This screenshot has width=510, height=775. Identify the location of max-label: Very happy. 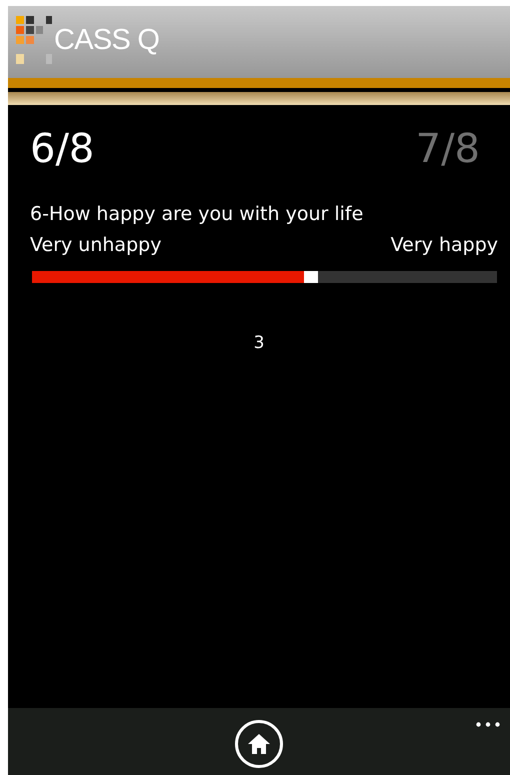
(444, 245).